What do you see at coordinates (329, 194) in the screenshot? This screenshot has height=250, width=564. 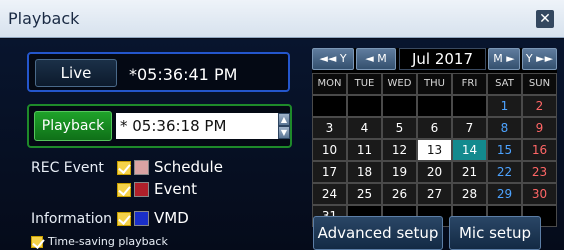 I see `calendar-day: 24` at bounding box center [329, 194].